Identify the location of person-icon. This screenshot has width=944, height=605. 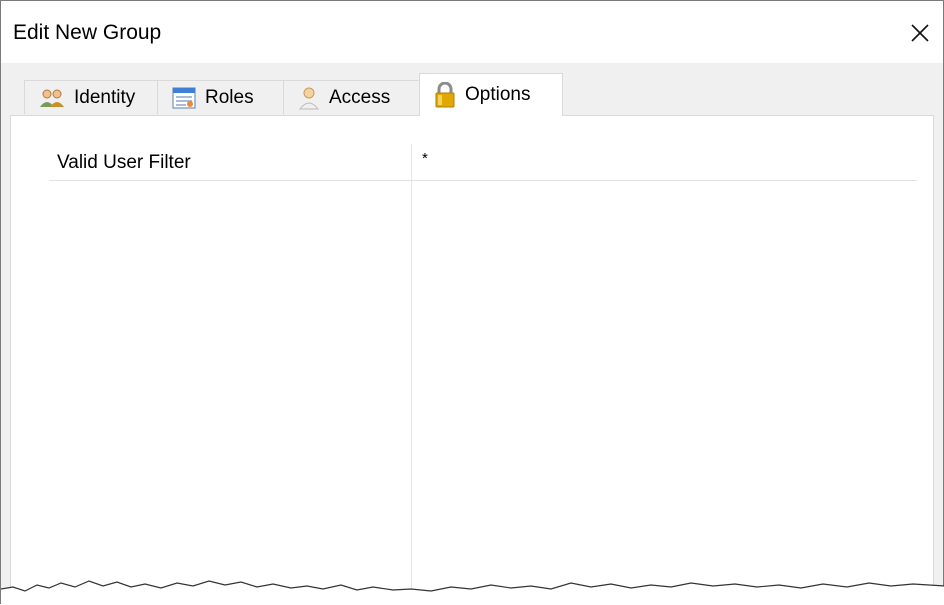
(309, 98).